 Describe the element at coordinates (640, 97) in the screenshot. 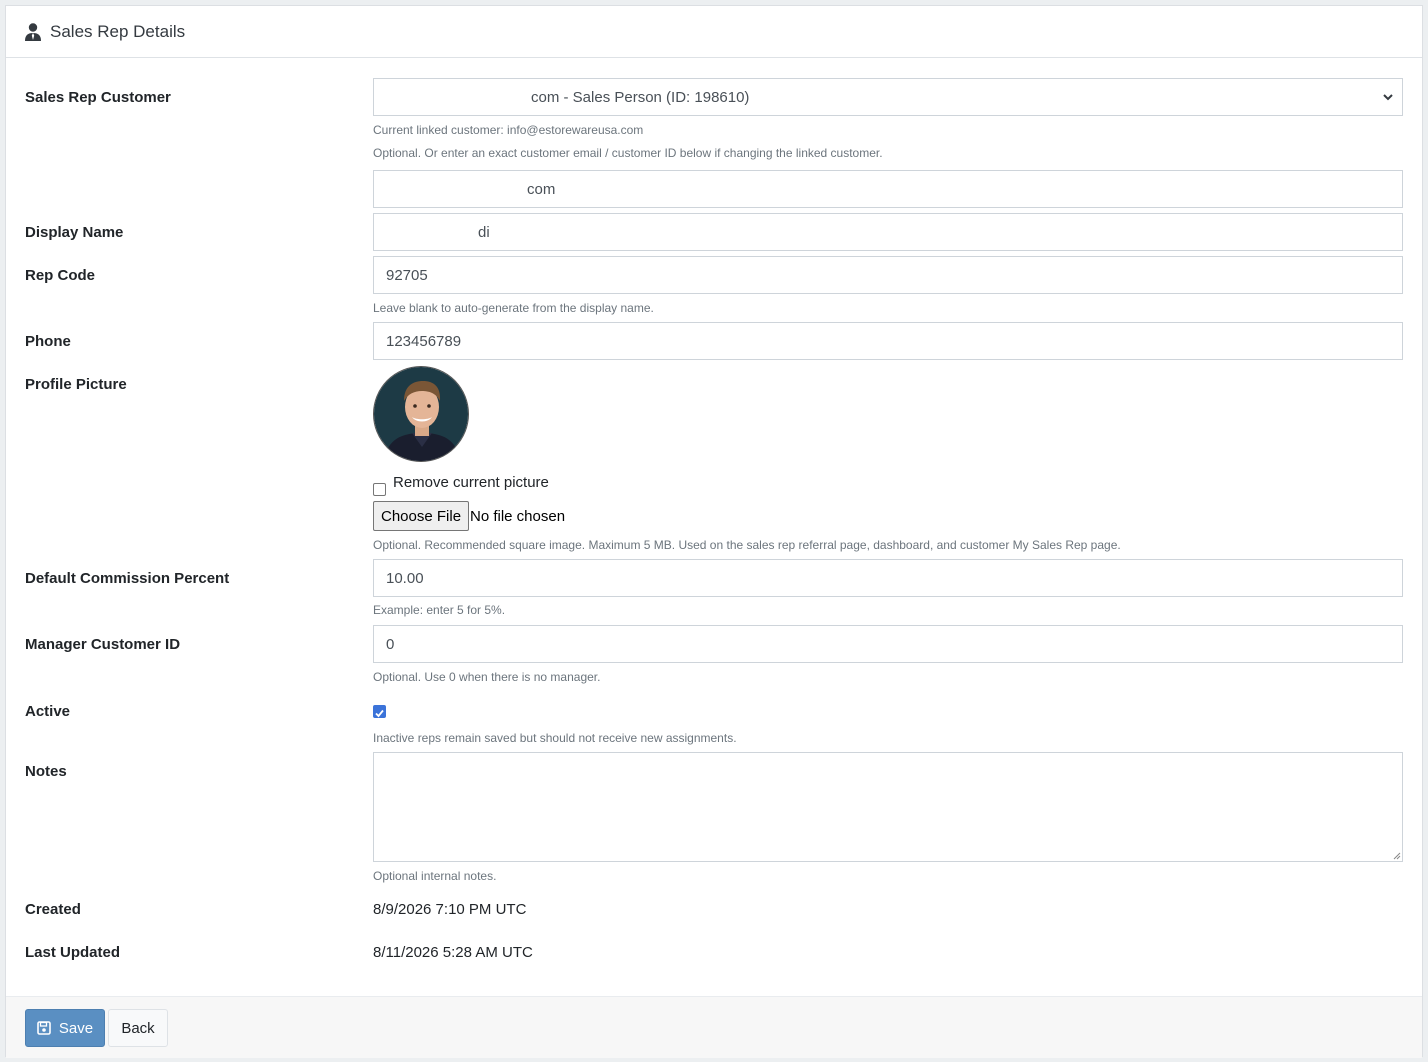

I see `sales-rep-customer-selected: com - Sales Person (ID: 198610)` at that location.